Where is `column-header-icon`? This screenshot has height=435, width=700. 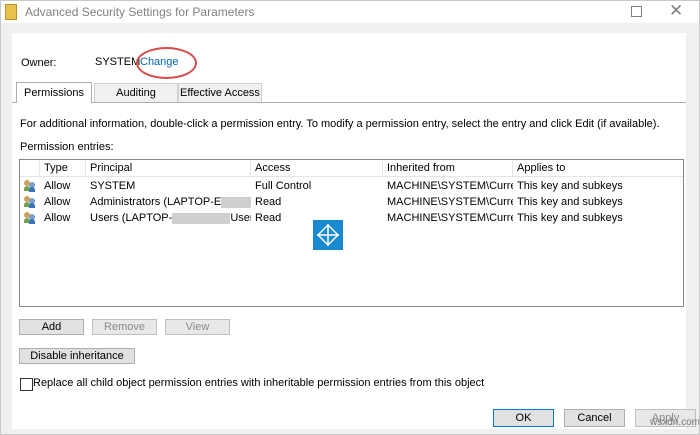
column-header-icon is located at coordinates (30, 168).